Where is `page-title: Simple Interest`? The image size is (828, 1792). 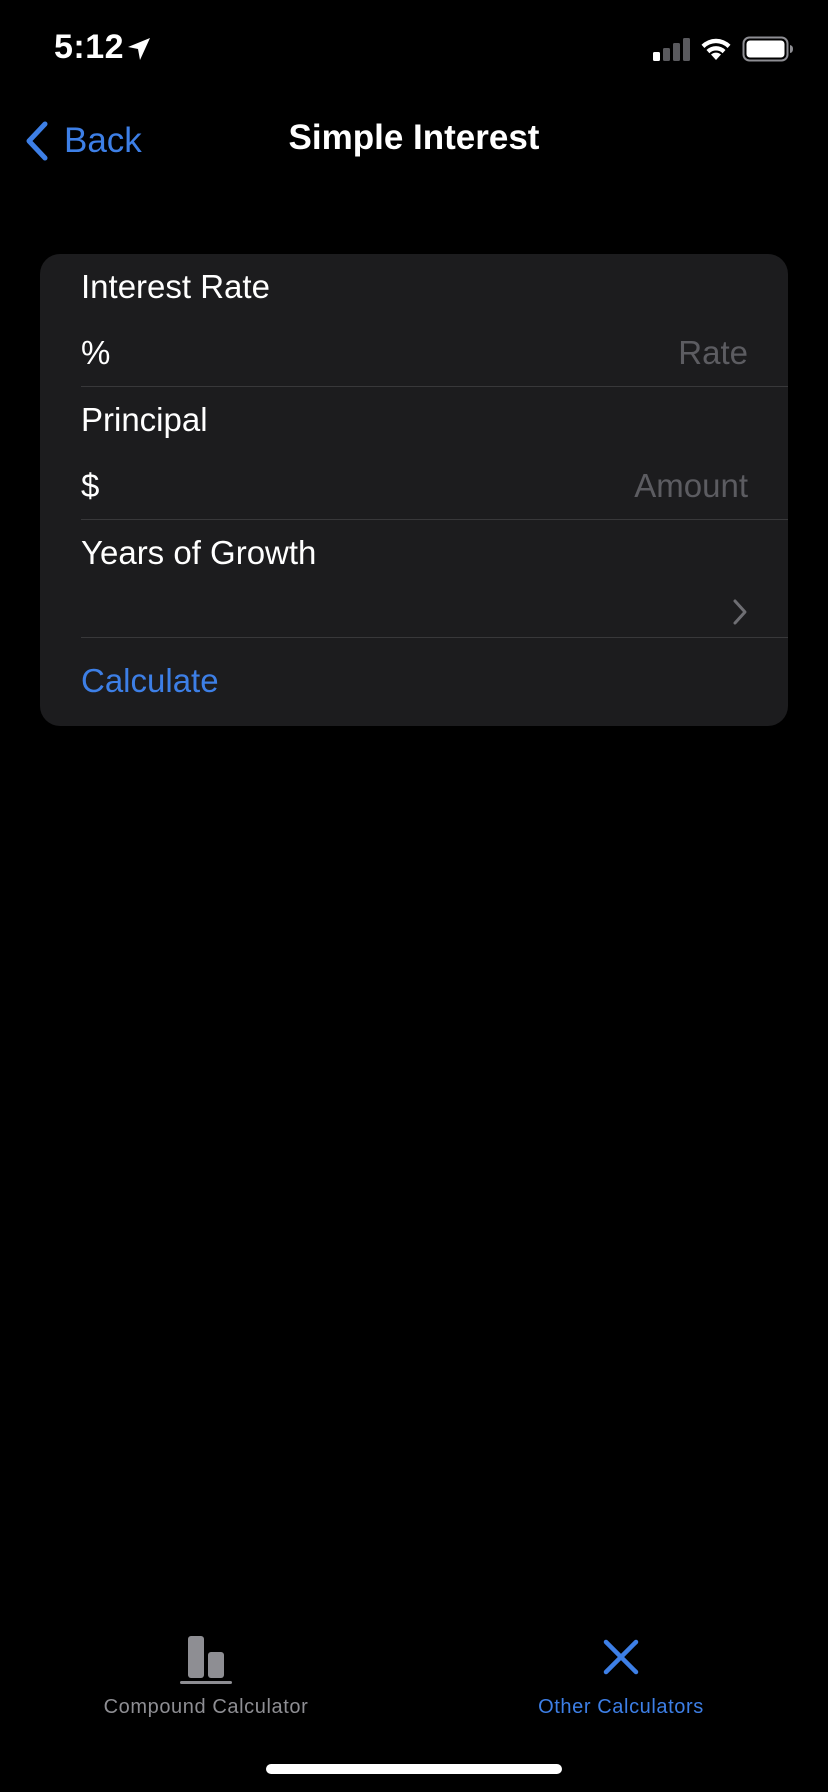 page-title: Simple Interest is located at coordinates (414, 137).